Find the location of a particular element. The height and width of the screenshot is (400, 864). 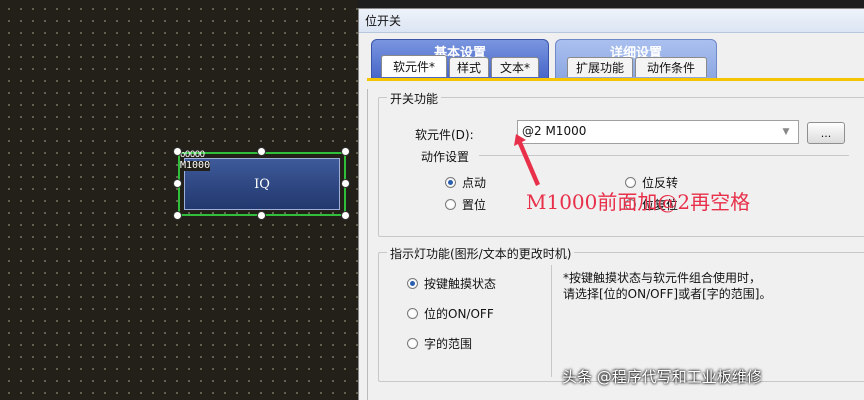

dialog-titlebar: 位开关 is located at coordinates (611, 21).